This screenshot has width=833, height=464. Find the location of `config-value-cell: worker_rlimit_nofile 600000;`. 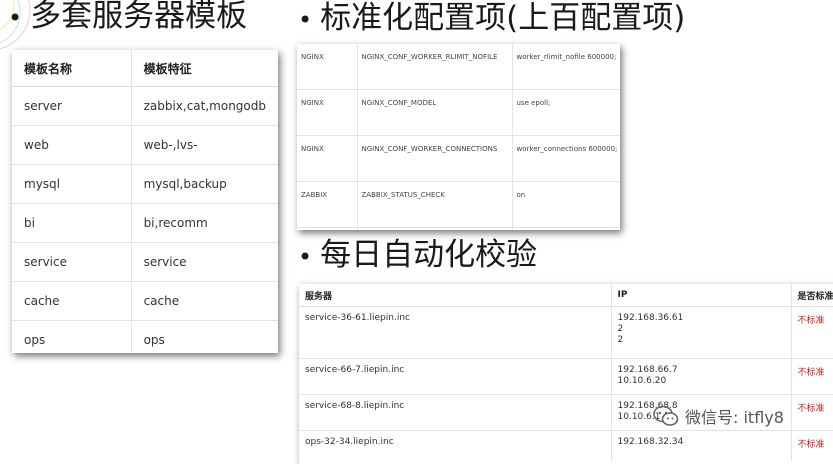

config-value-cell: worker_rlimit_nofile 600000; is located at coordinates (565, 67).